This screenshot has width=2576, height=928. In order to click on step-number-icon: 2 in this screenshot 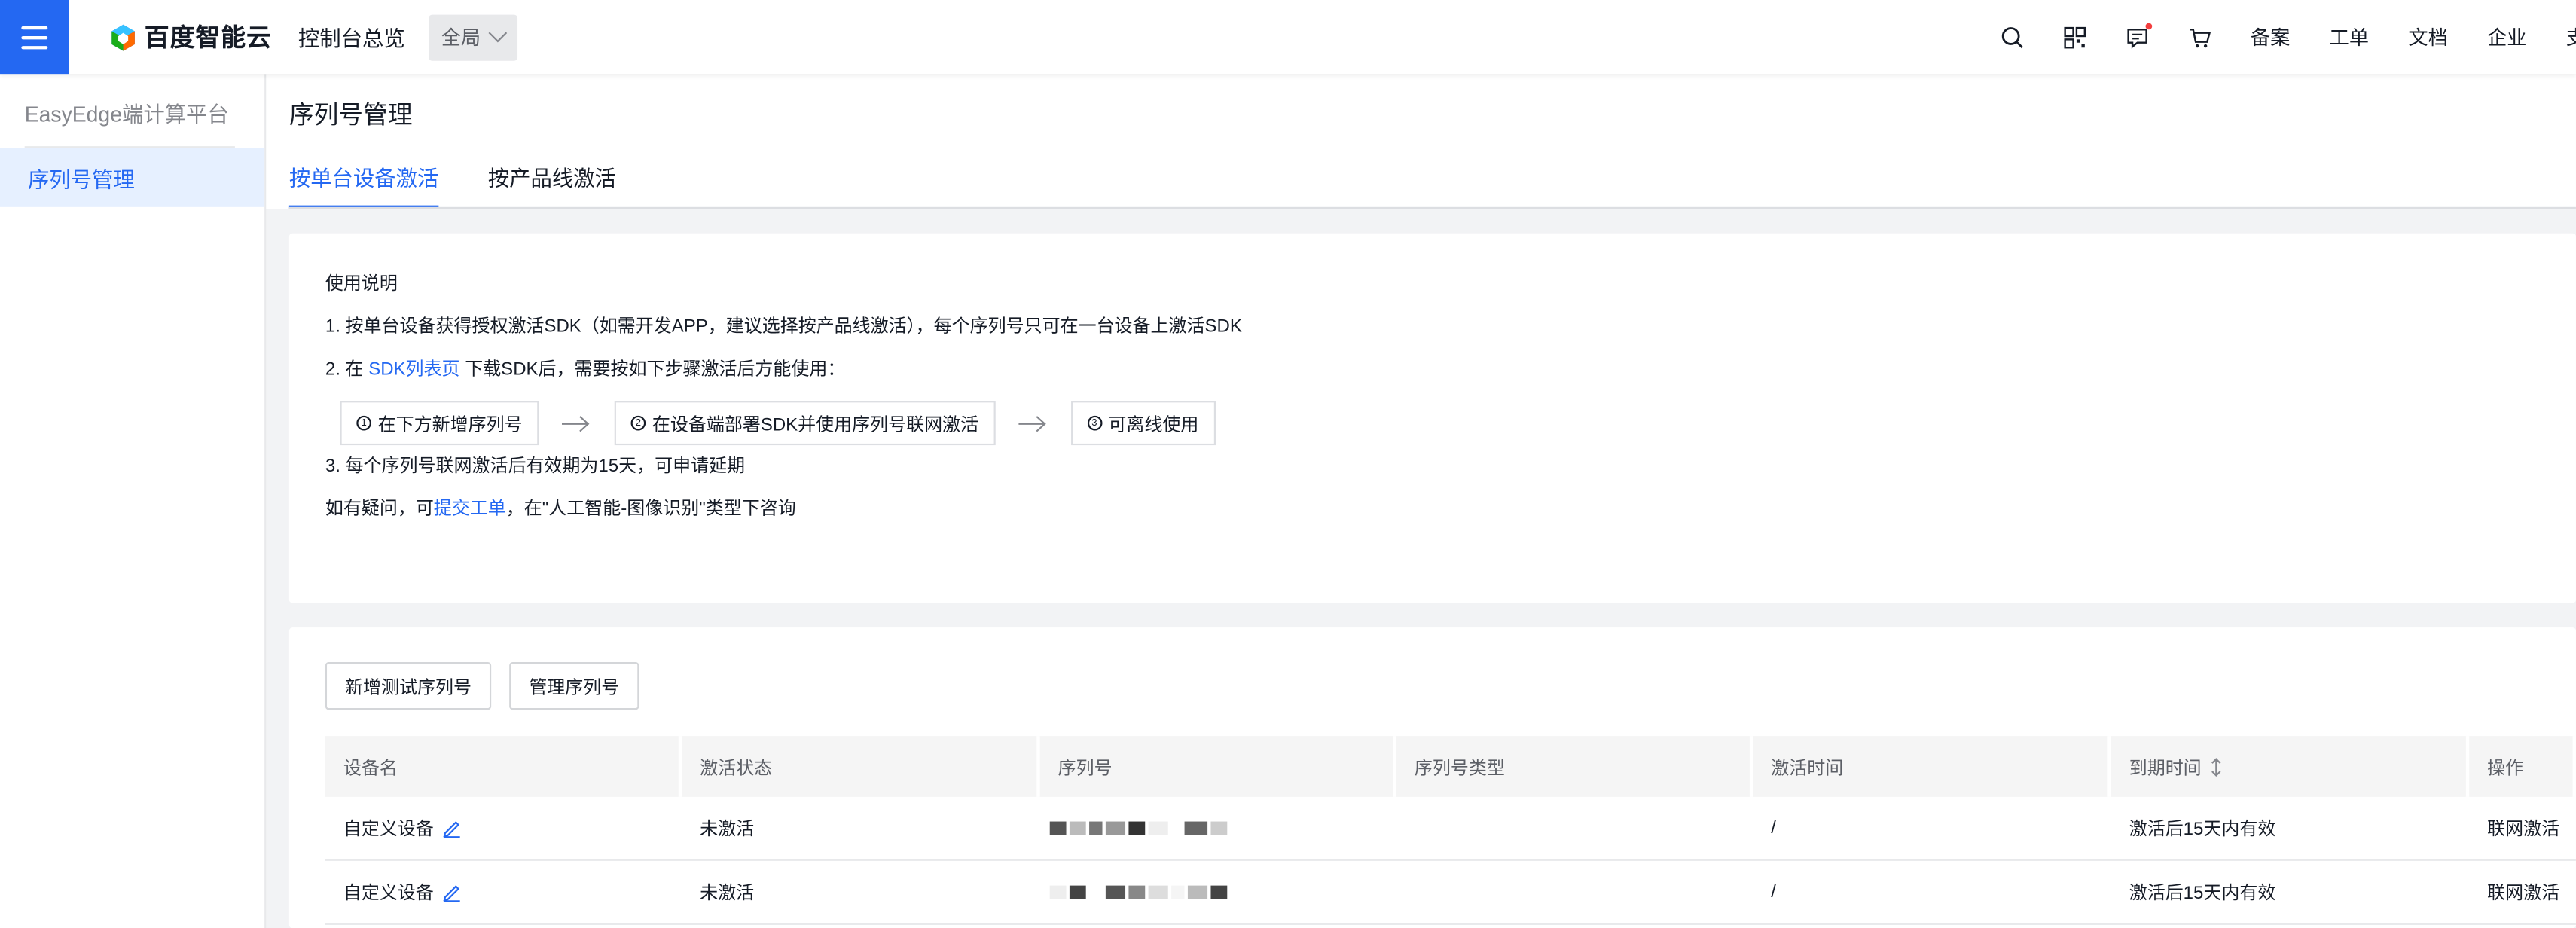, I will do `click(638, 423)`.